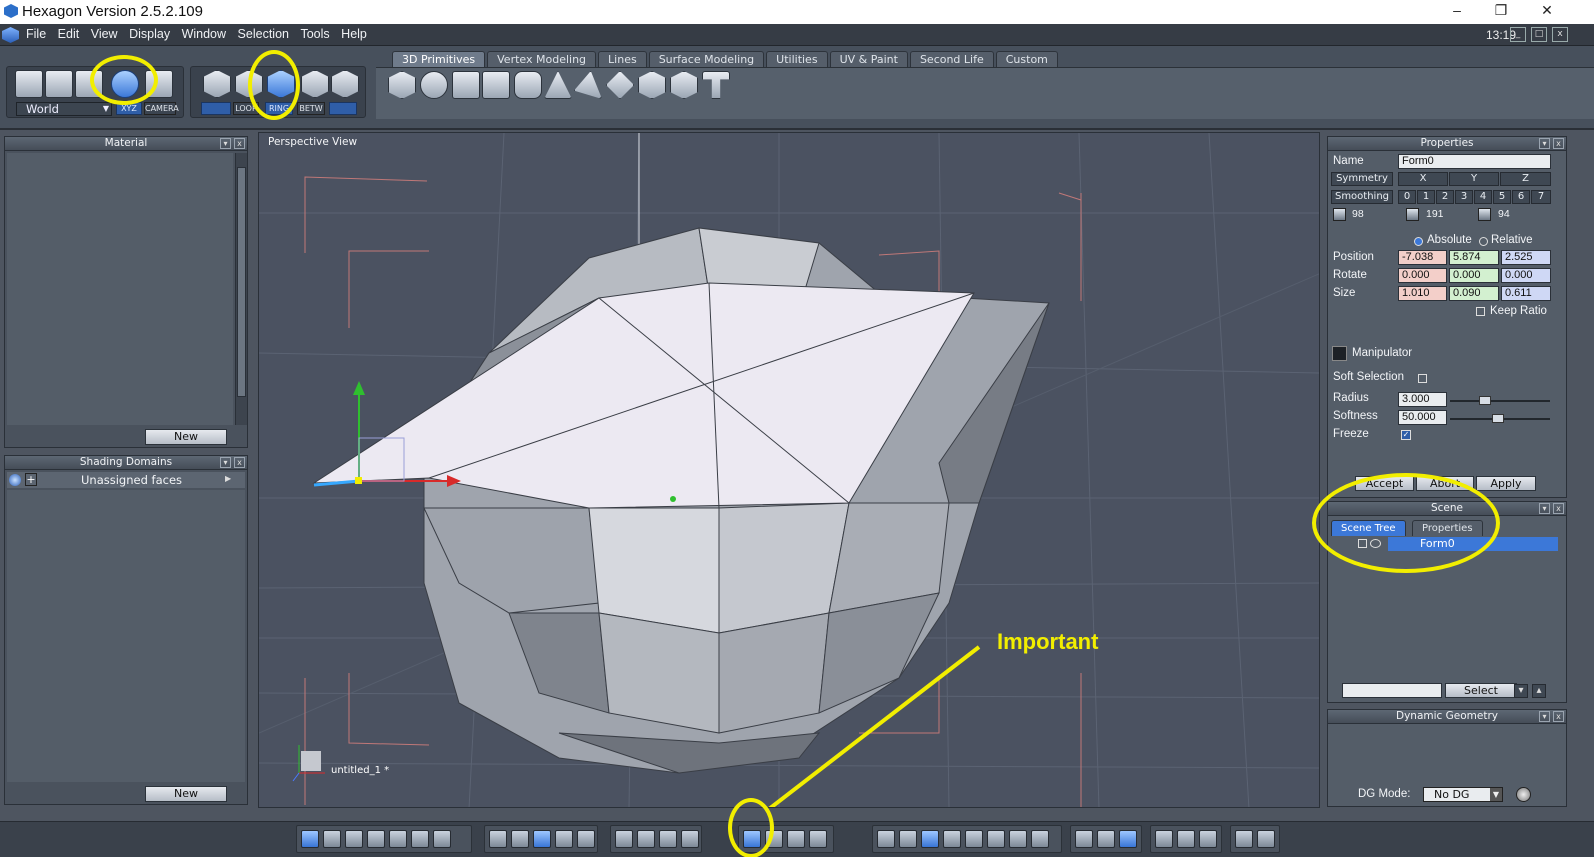  Describe the element at coordinates (1518, 34) in the screenshot. I see `app-minimize-button: _` at that location.